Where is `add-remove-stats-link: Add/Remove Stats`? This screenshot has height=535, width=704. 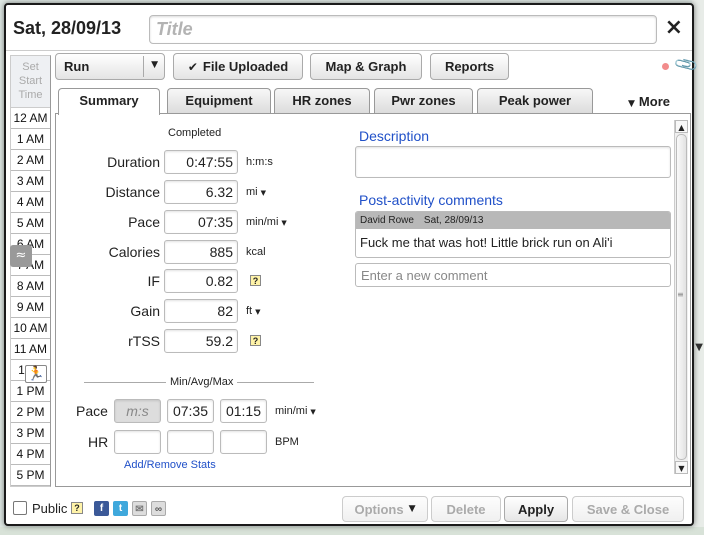 add-remove-stats-link: Add/Remove Stats is located at coordinates (170, 465).